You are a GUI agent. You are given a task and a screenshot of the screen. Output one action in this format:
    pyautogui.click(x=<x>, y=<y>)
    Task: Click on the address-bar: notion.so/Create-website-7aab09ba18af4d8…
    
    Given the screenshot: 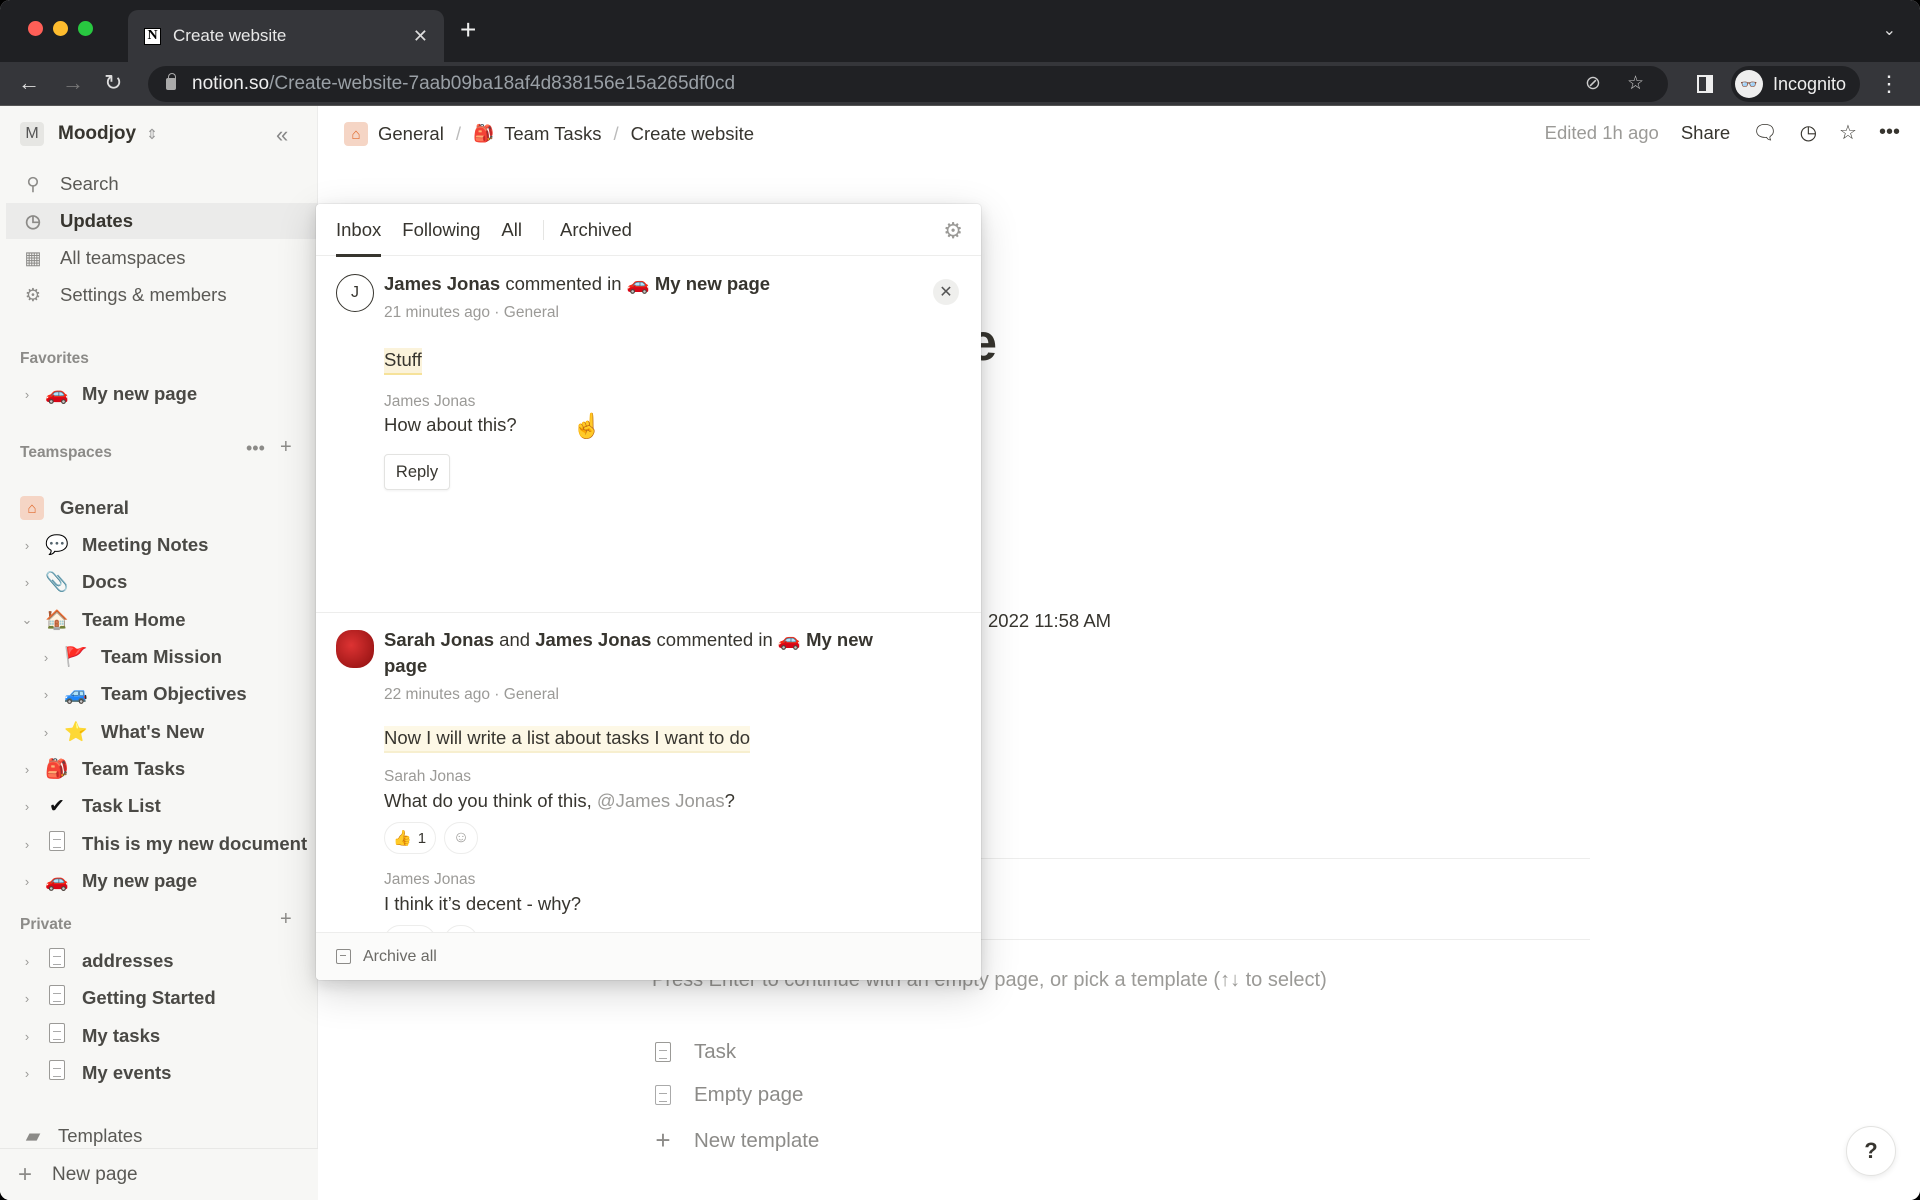 What is the action you would take?
    pyautogui.click(x=908, y=84)
    